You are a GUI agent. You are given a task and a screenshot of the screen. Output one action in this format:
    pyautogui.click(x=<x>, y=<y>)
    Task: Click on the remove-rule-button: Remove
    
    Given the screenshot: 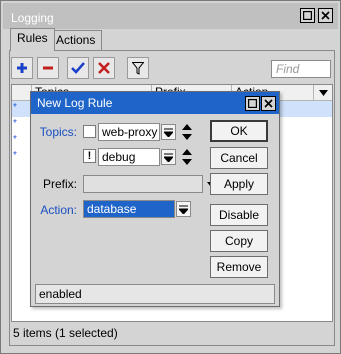 What is the action you would take?
    pyautogui.click(x=239, y=267)
    